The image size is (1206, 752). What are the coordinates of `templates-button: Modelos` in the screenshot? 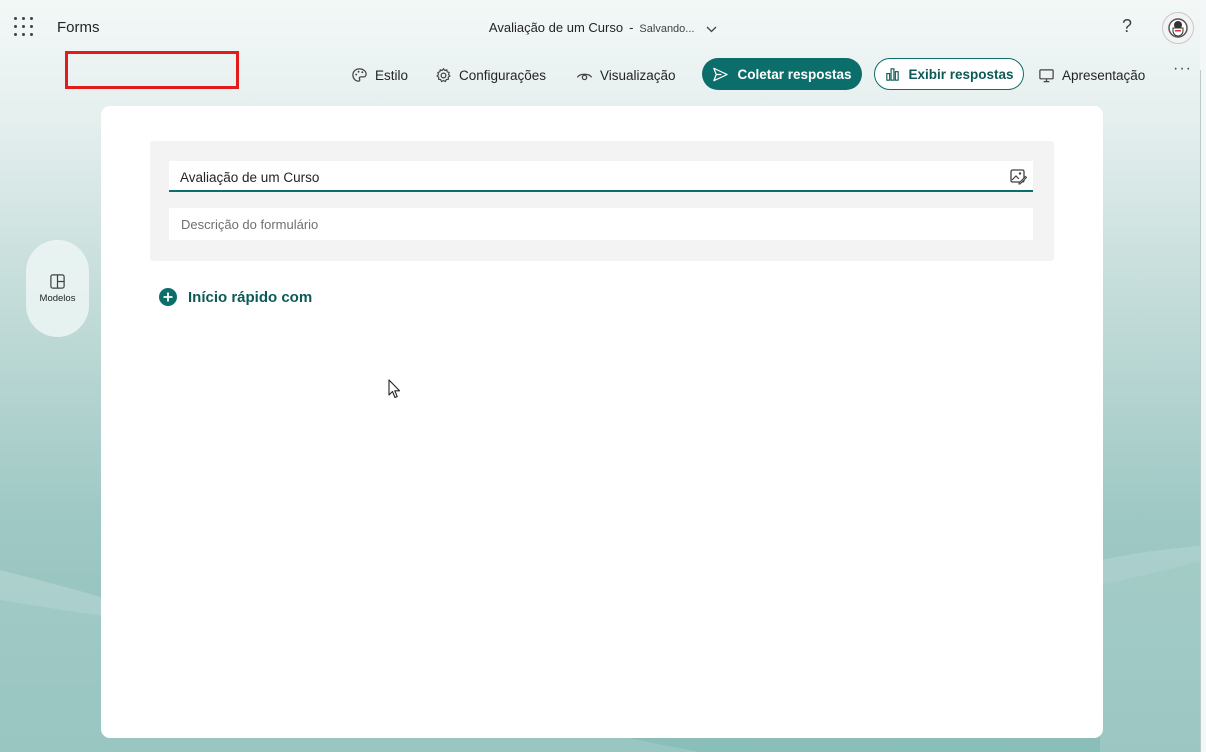 It's located at (57, 288).